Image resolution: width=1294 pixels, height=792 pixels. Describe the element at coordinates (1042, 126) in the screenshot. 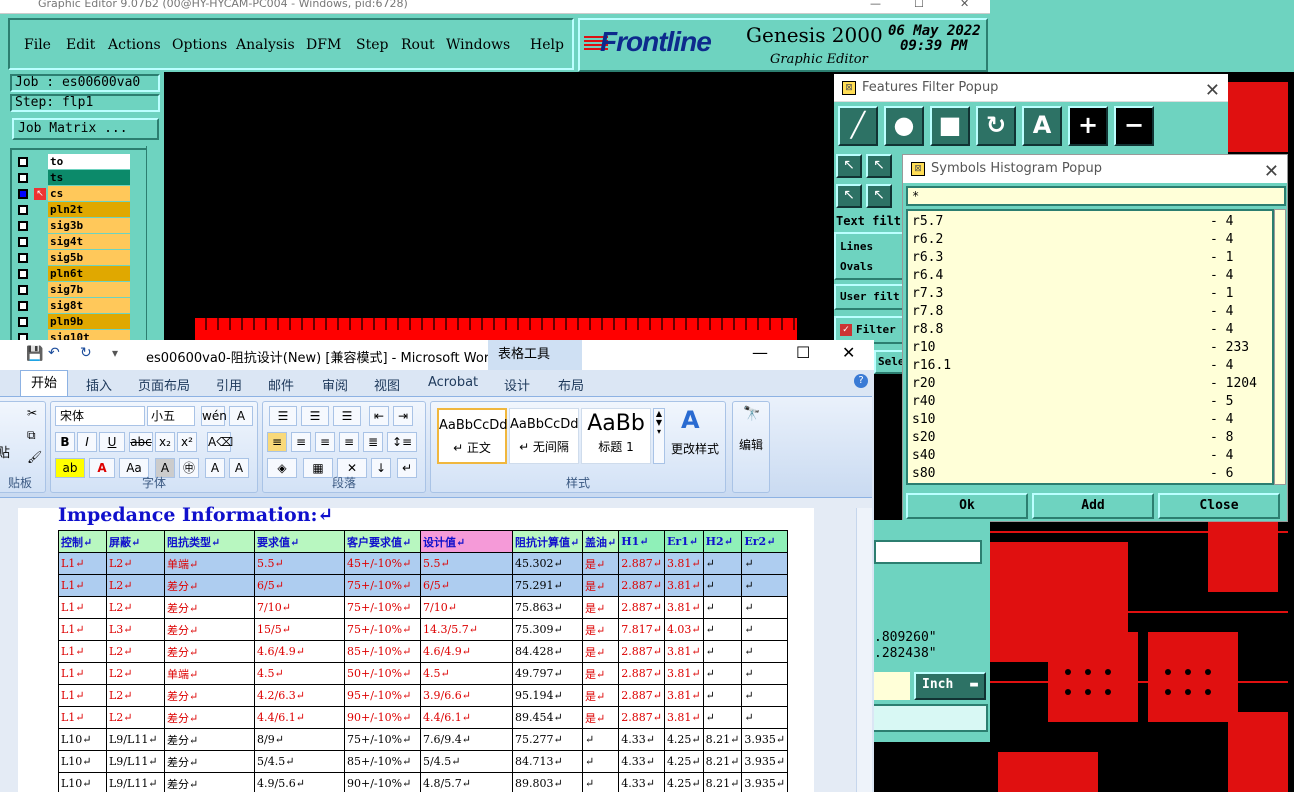

I see `text-tool-icon: A` at that location.